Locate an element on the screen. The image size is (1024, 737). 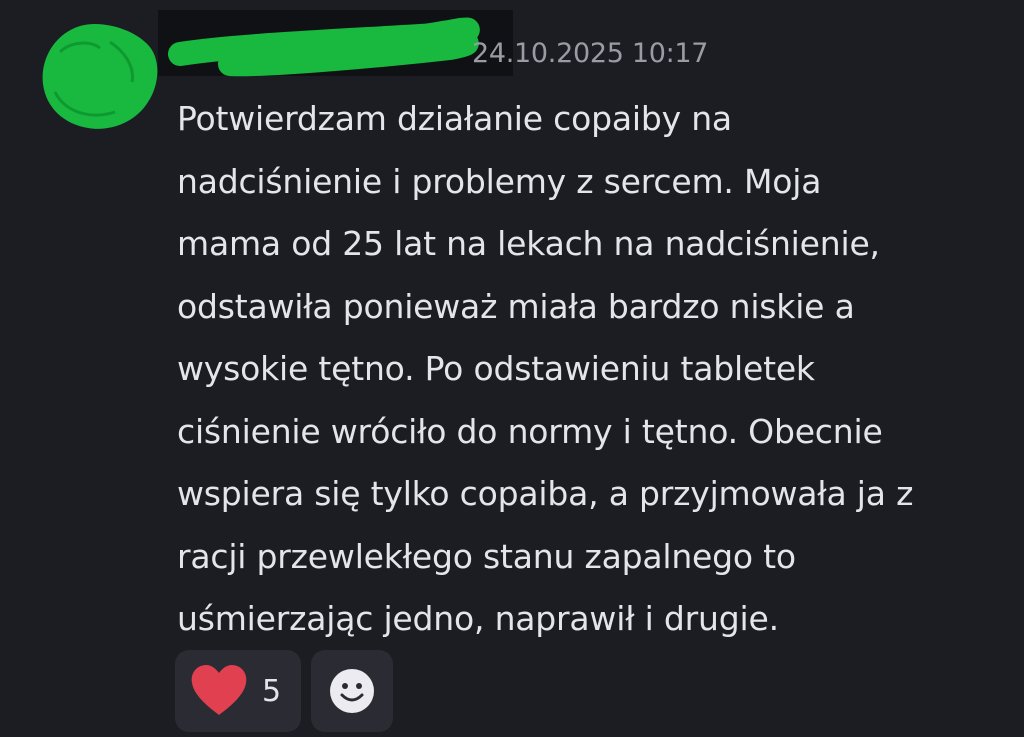
message-text-line: racji przewlekłego stanu zapalnego to is located at coordinates (486, 556).